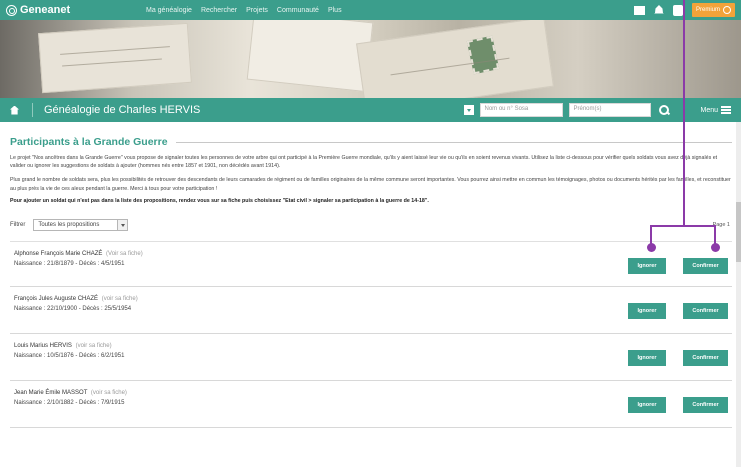  Describe the element at coordinates (371, 225) in the screenshot. I see `filter-bar: Filtrer Toutes les propositions Page 1` at that location.